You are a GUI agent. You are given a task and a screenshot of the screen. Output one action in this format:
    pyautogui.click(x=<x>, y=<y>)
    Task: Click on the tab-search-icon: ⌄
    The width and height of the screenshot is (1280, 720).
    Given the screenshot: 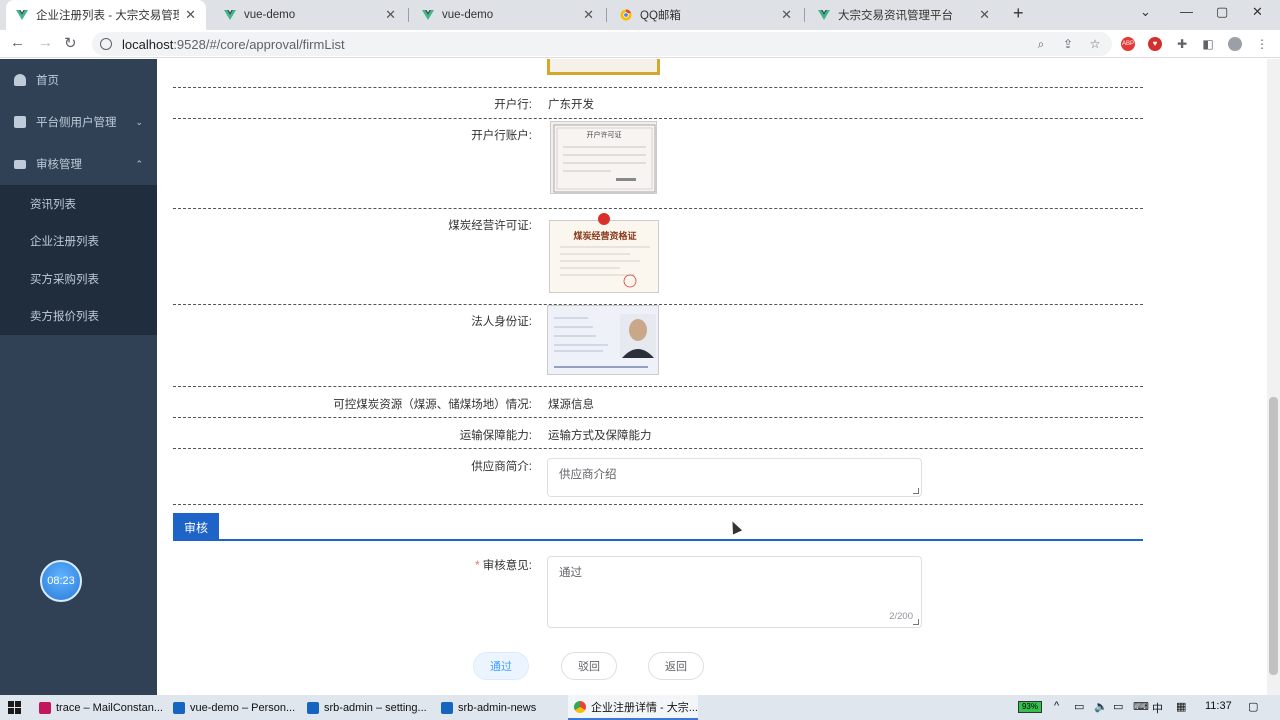 What is the action you would take?
    pyautogui.click(x=1145, y=12)
    